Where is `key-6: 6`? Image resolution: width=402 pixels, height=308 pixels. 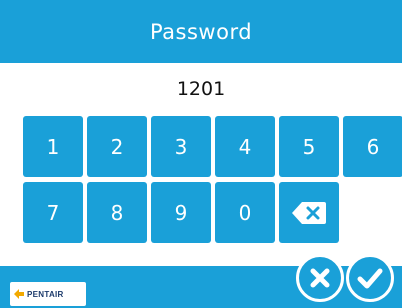
key-6: 6 is located at coordinates (372, 146).